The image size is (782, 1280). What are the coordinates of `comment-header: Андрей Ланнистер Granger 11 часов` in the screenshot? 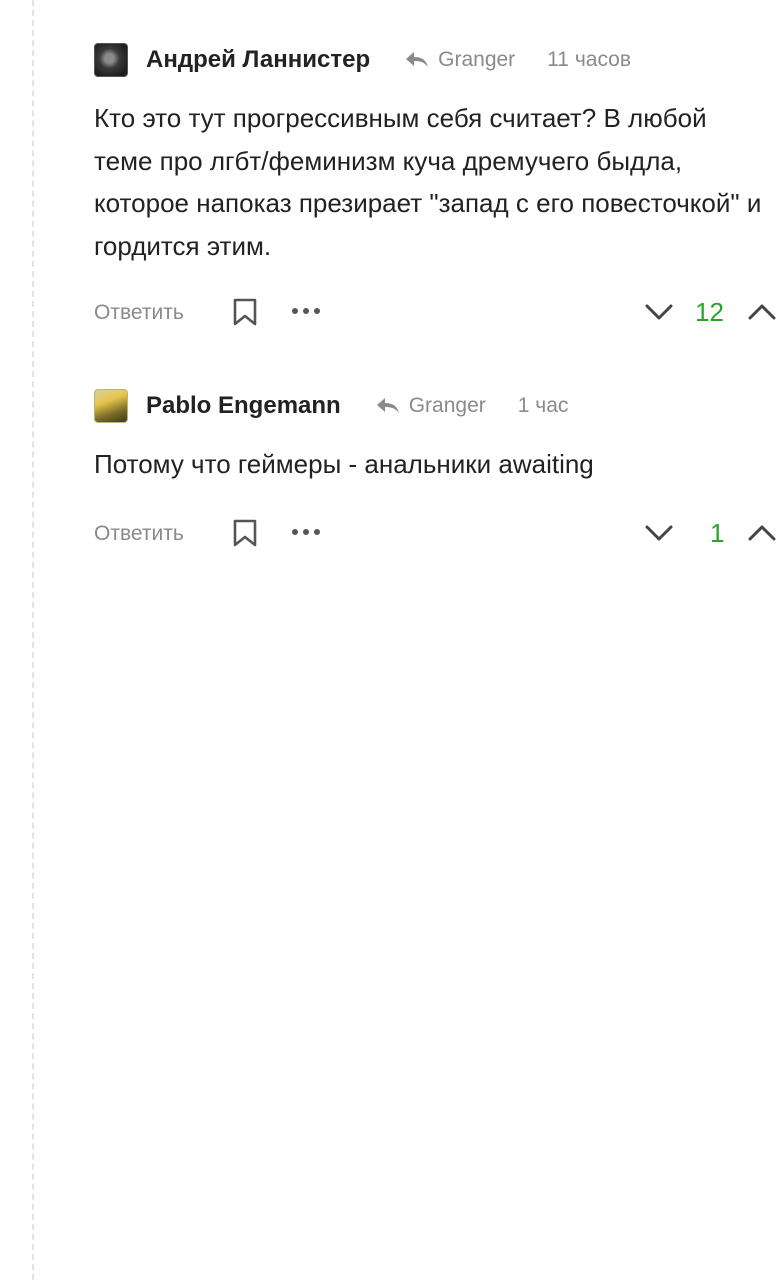 It's located at (438, 60).